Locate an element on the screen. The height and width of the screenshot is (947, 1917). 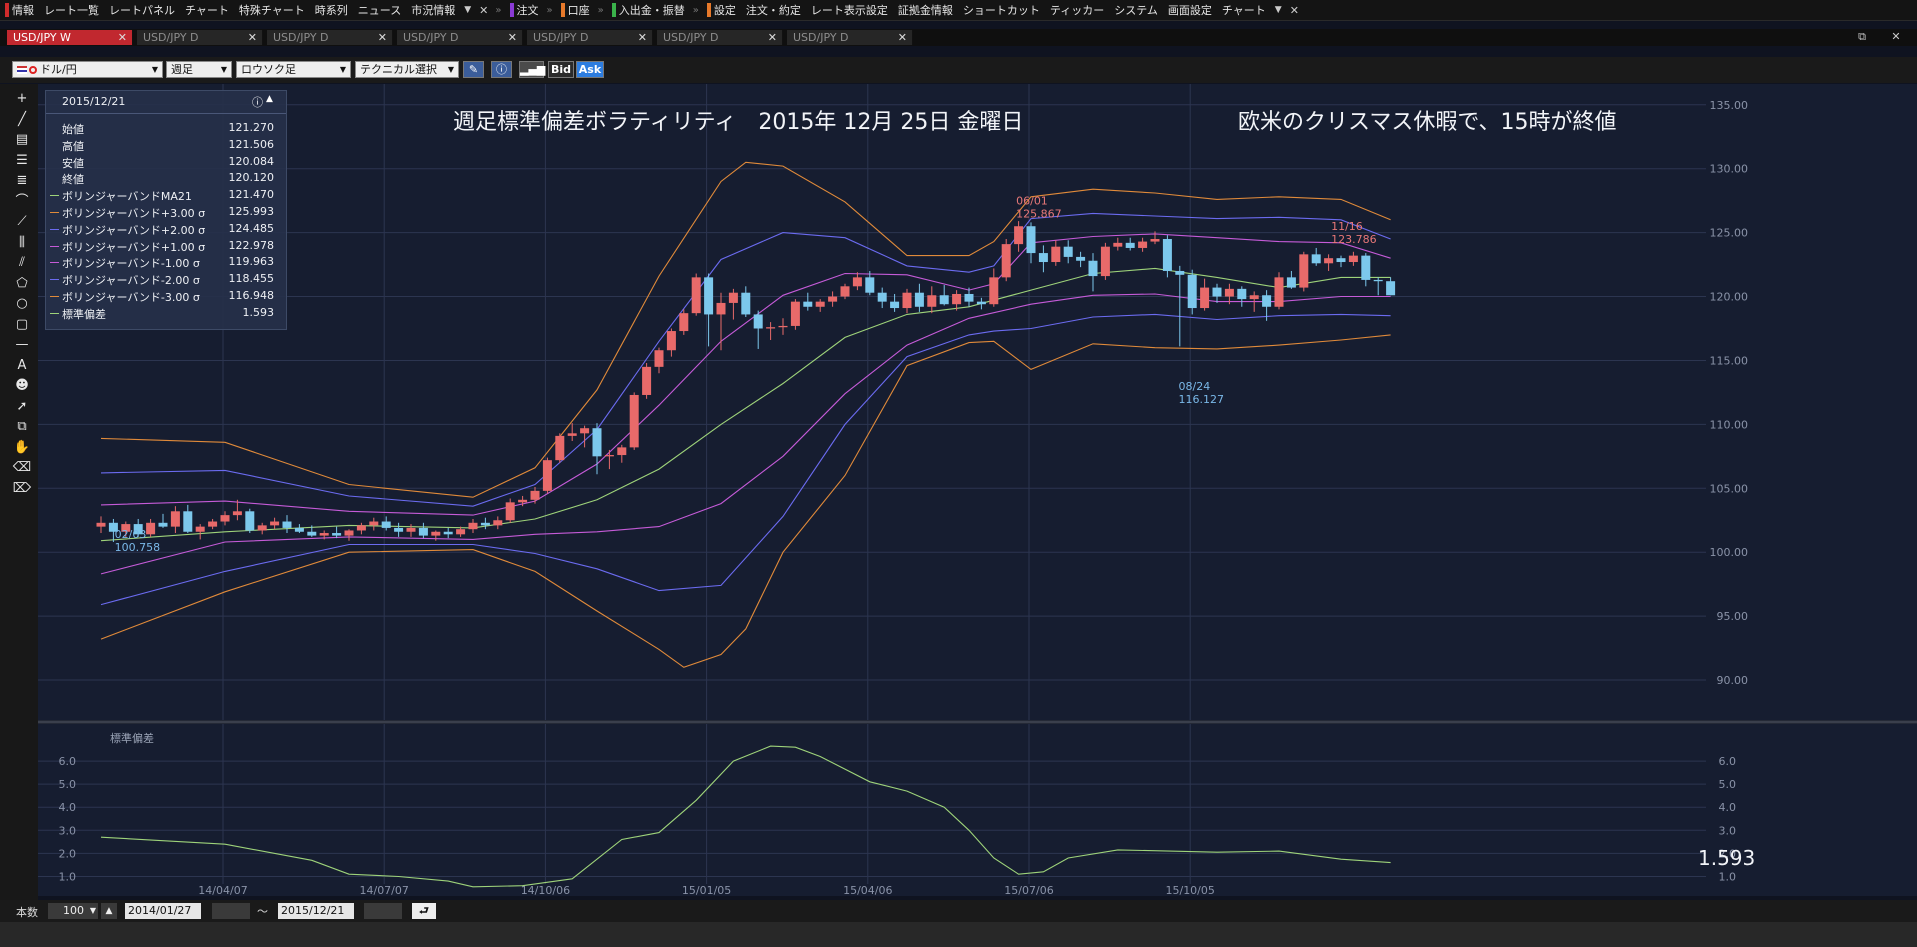
eraser-all-icon: ⌦ is located at coordinates (22, 489).